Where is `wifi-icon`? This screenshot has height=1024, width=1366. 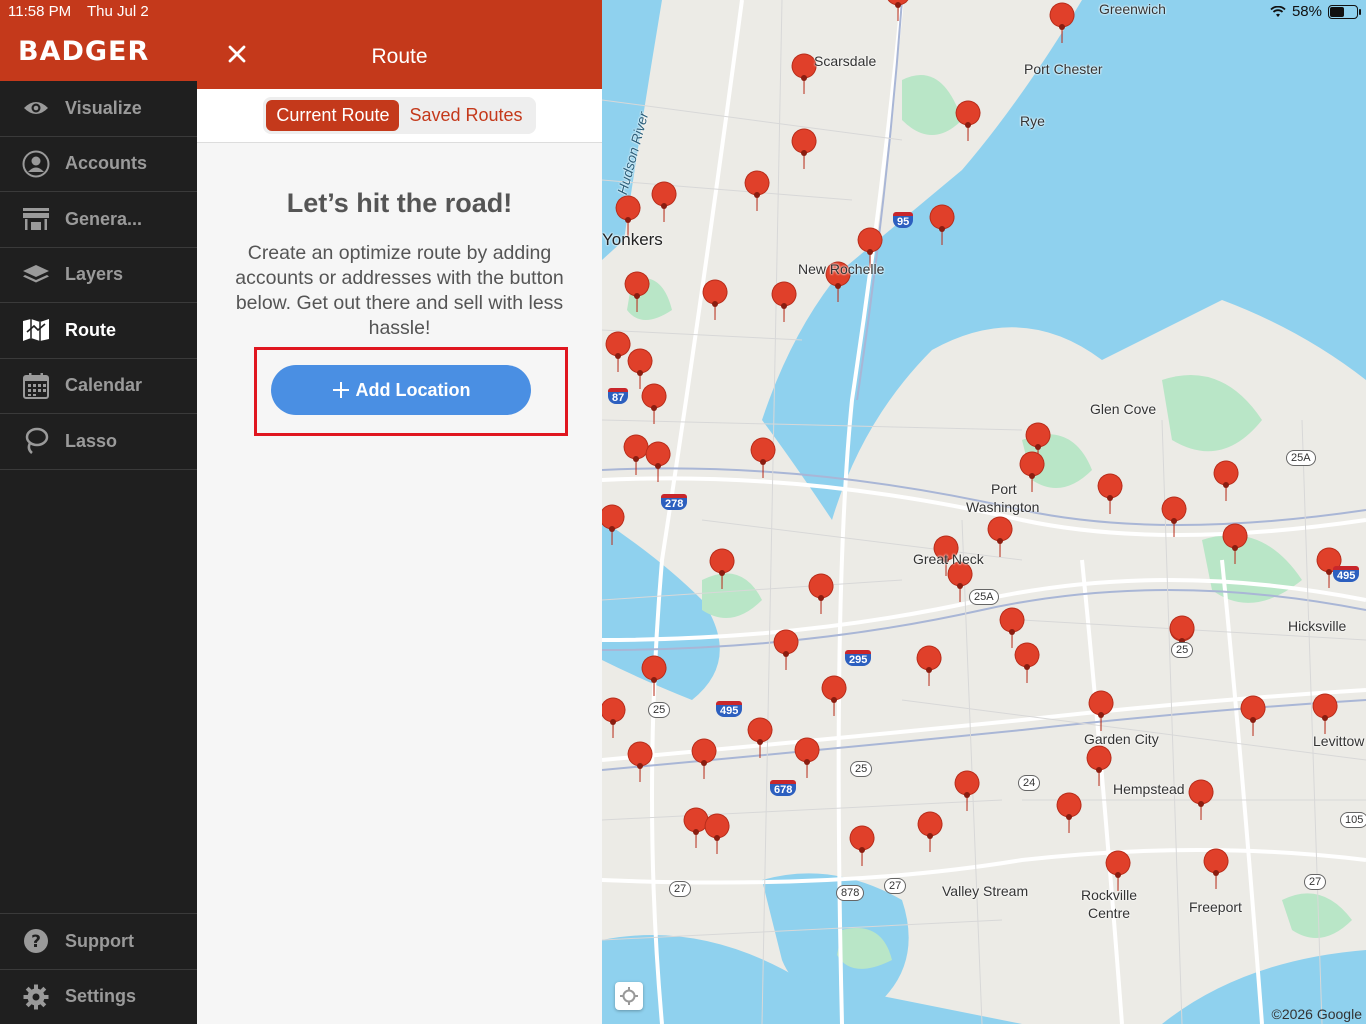 wifi-icon is located at coordinates (1278, 11).